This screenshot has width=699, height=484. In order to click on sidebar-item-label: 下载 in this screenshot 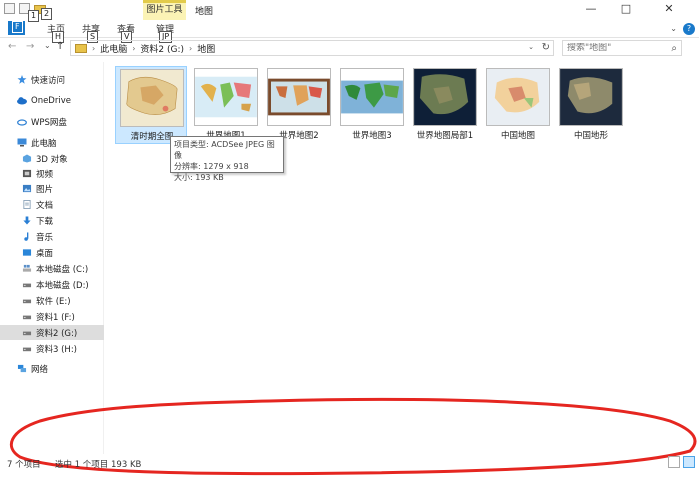, I will do `click(45, 221)`.